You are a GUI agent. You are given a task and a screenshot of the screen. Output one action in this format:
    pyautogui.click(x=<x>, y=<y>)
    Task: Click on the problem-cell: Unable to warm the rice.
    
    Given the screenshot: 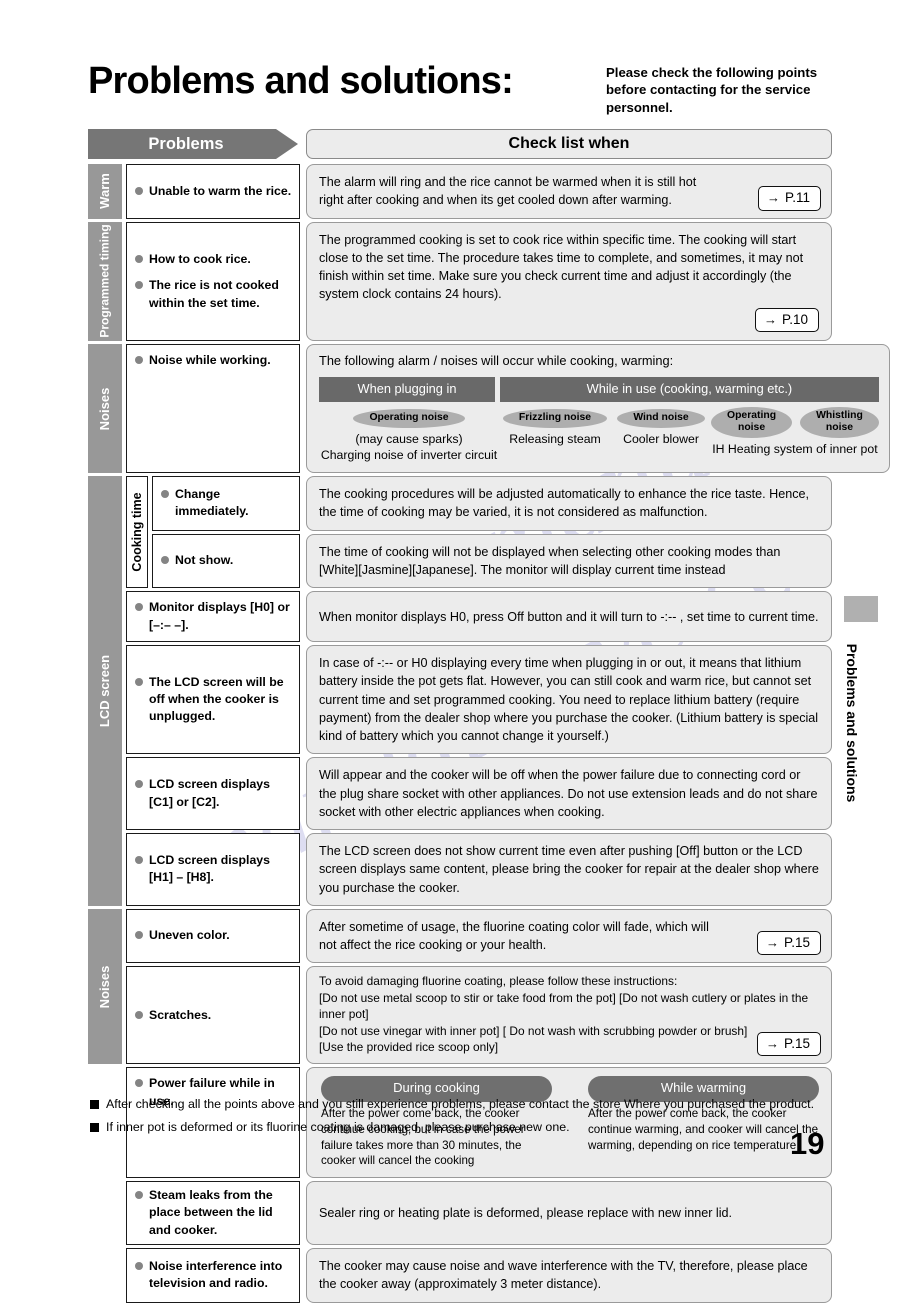 What is the action you would take?
    pyautogui.click(x=213, y=191)
    